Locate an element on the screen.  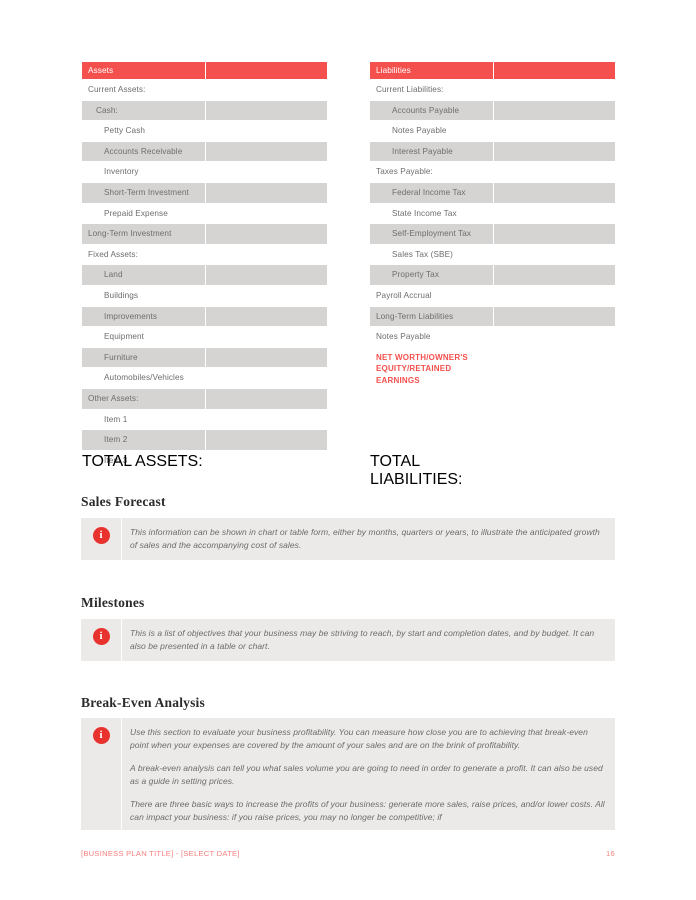
table-row: Equipment is located at coordinates (204, 337).